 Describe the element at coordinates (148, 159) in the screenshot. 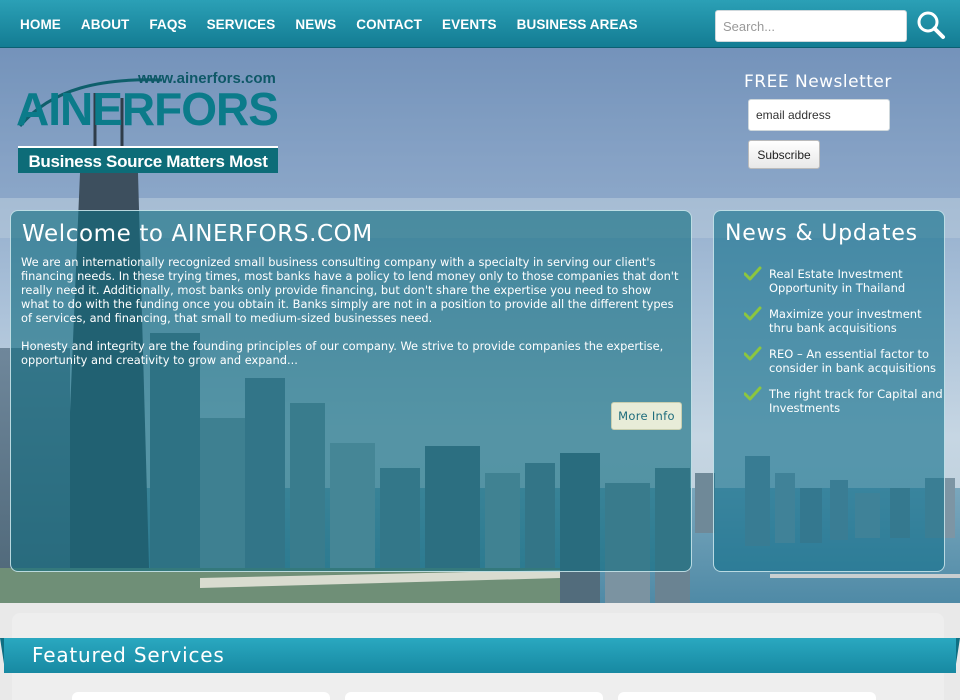

I see `logo-tagline: Business Source Matters Most` at that location.